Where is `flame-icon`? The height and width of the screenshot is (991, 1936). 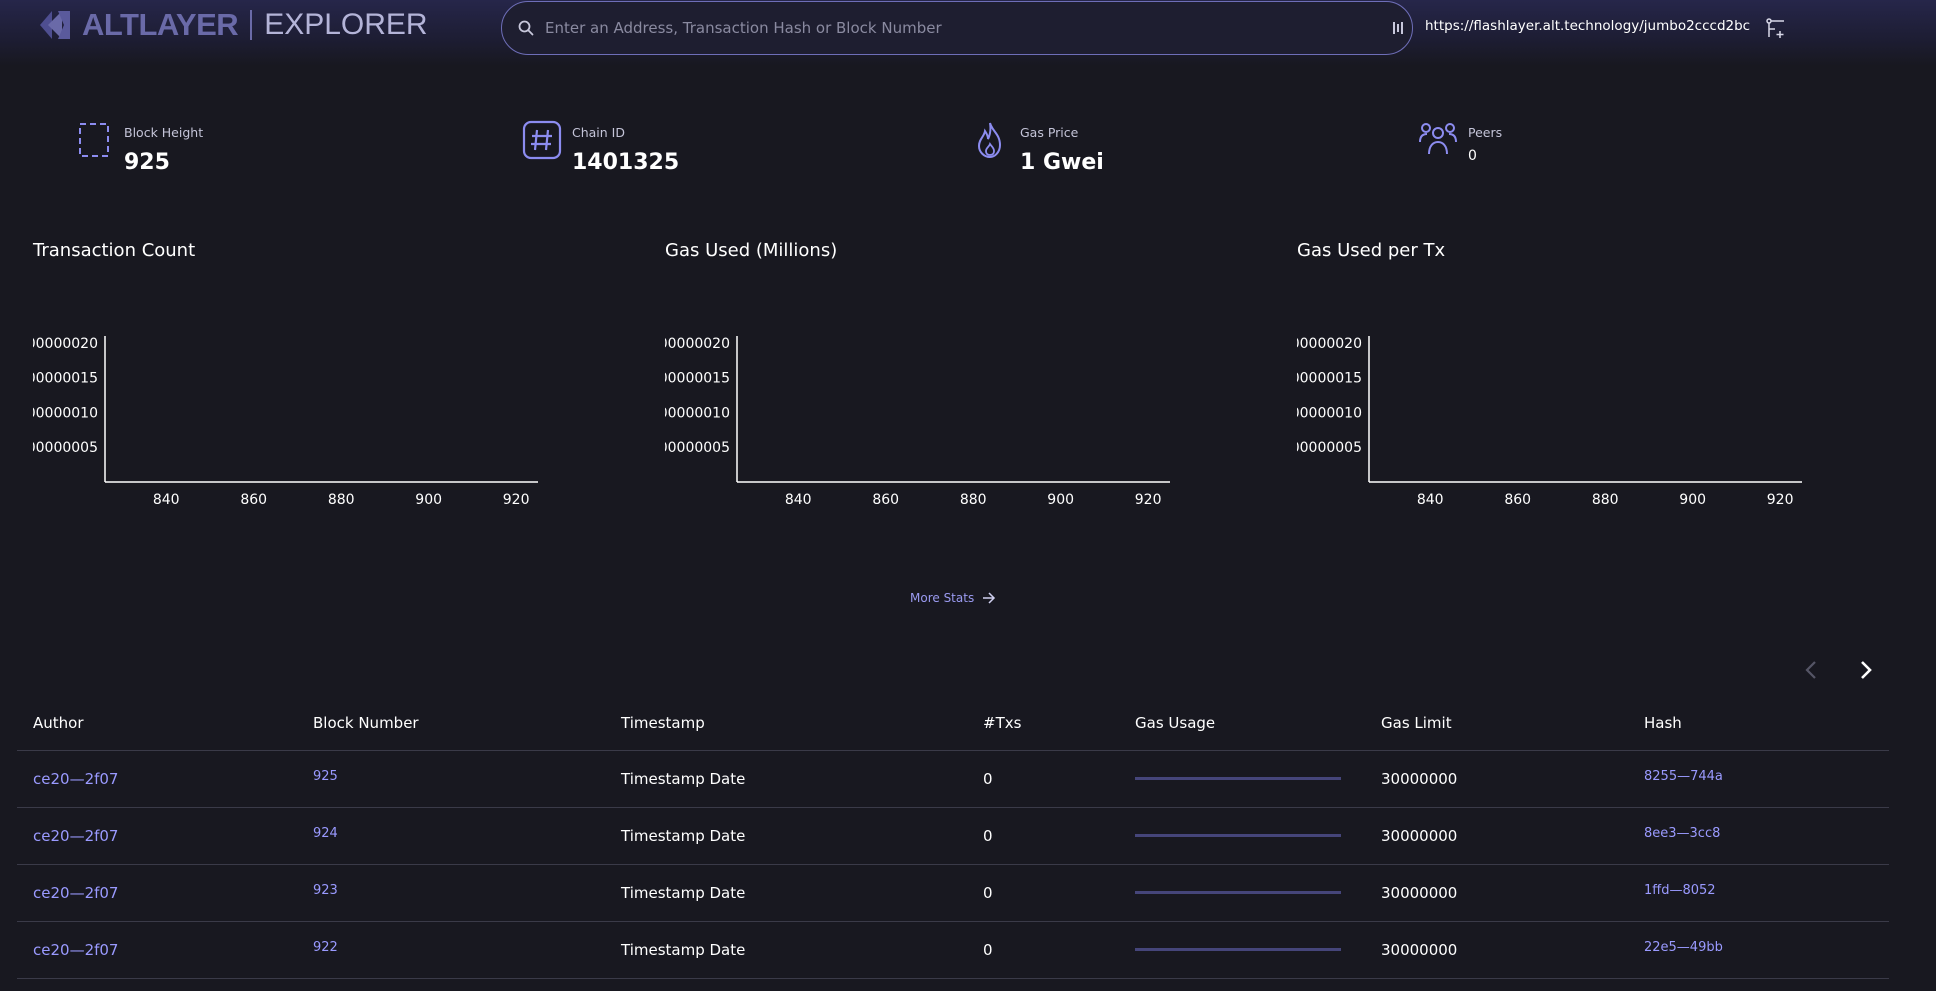
flame-icon is located at coordinates (989, 140).